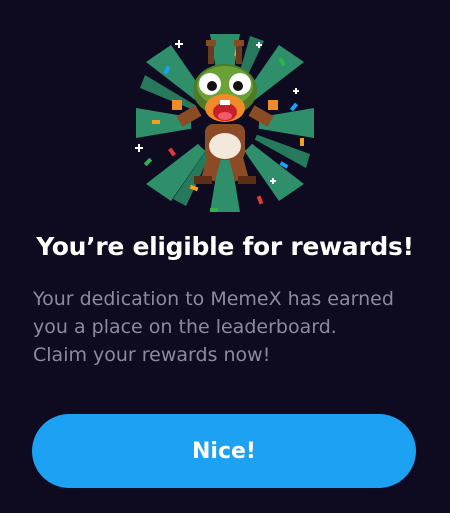 Image resolution: width=450 pixels, height=513 pixels. Describe the element at coordinates (152, 355) in the screenshot. I see `description-line: Claim your rewards now!` at that location.